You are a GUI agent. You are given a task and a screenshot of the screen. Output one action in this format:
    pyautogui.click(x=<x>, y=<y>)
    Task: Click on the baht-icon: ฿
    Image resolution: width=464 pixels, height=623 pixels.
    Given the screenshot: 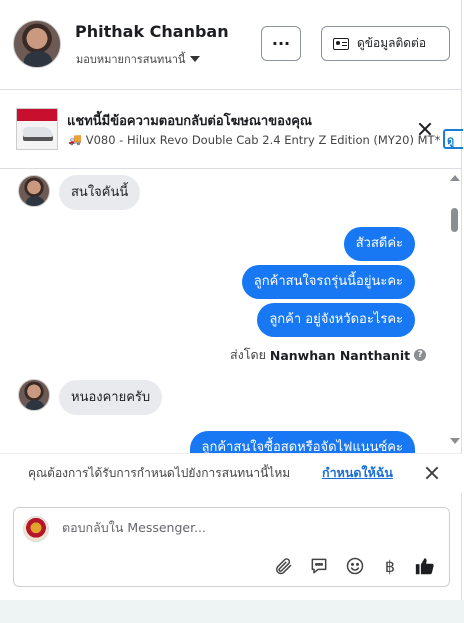 What is the action you would take?
    pyautogui.click(x=390, y=566)
    